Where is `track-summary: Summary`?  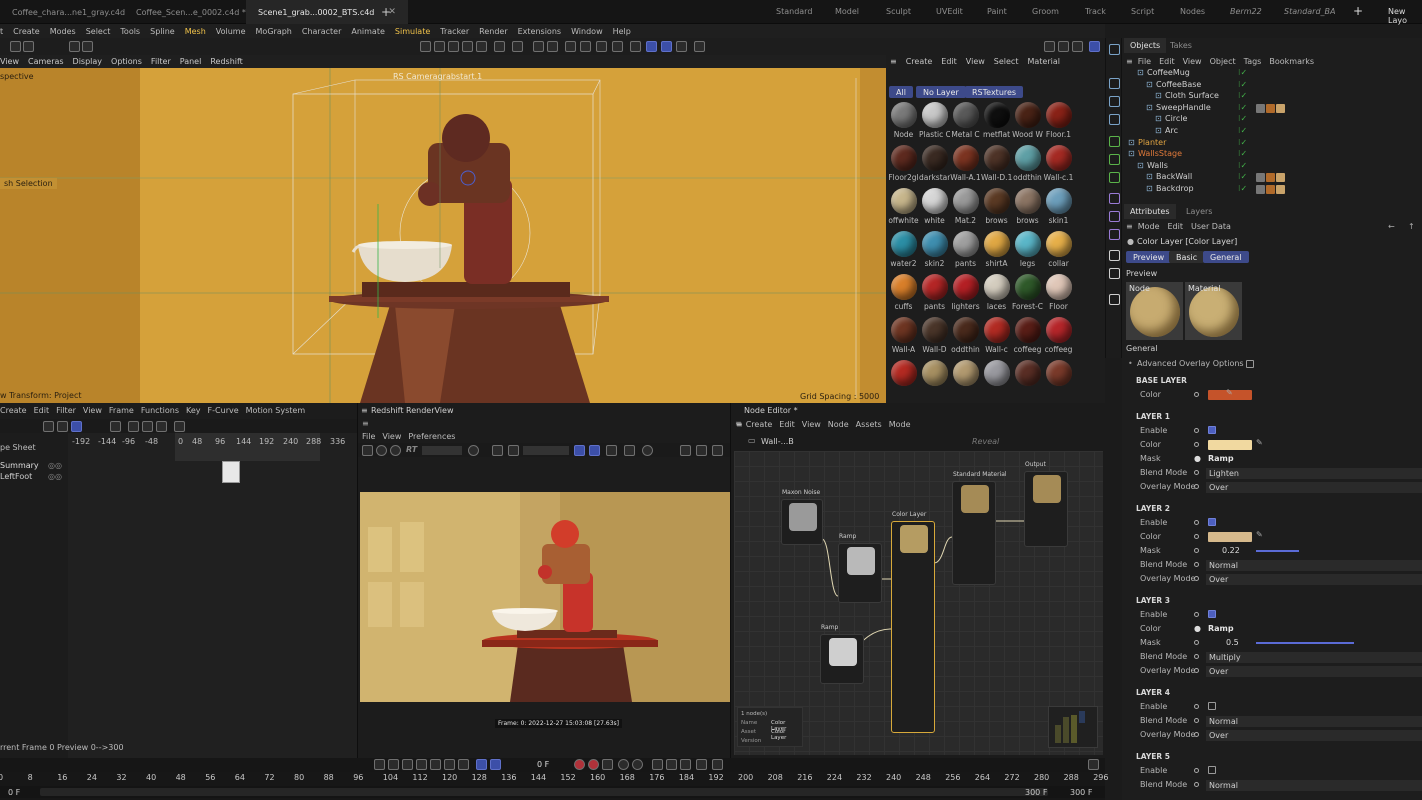
track-summary: Summary is located at coordinates (19, 465).